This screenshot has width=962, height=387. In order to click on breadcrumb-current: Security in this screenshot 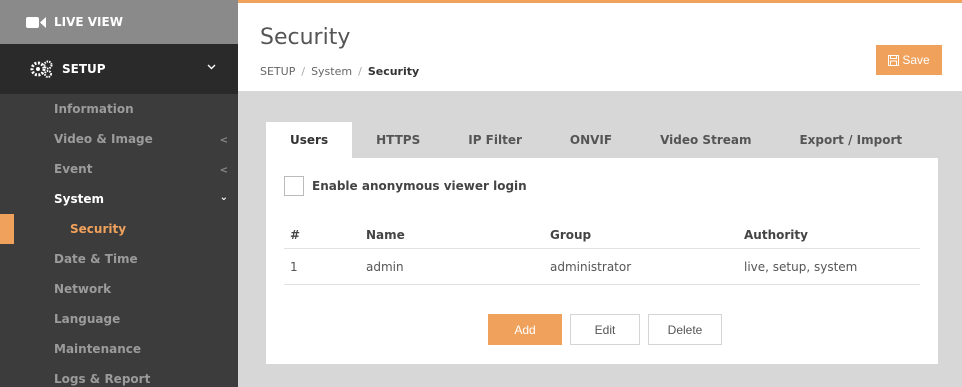, I will do `click(393, 71)`.